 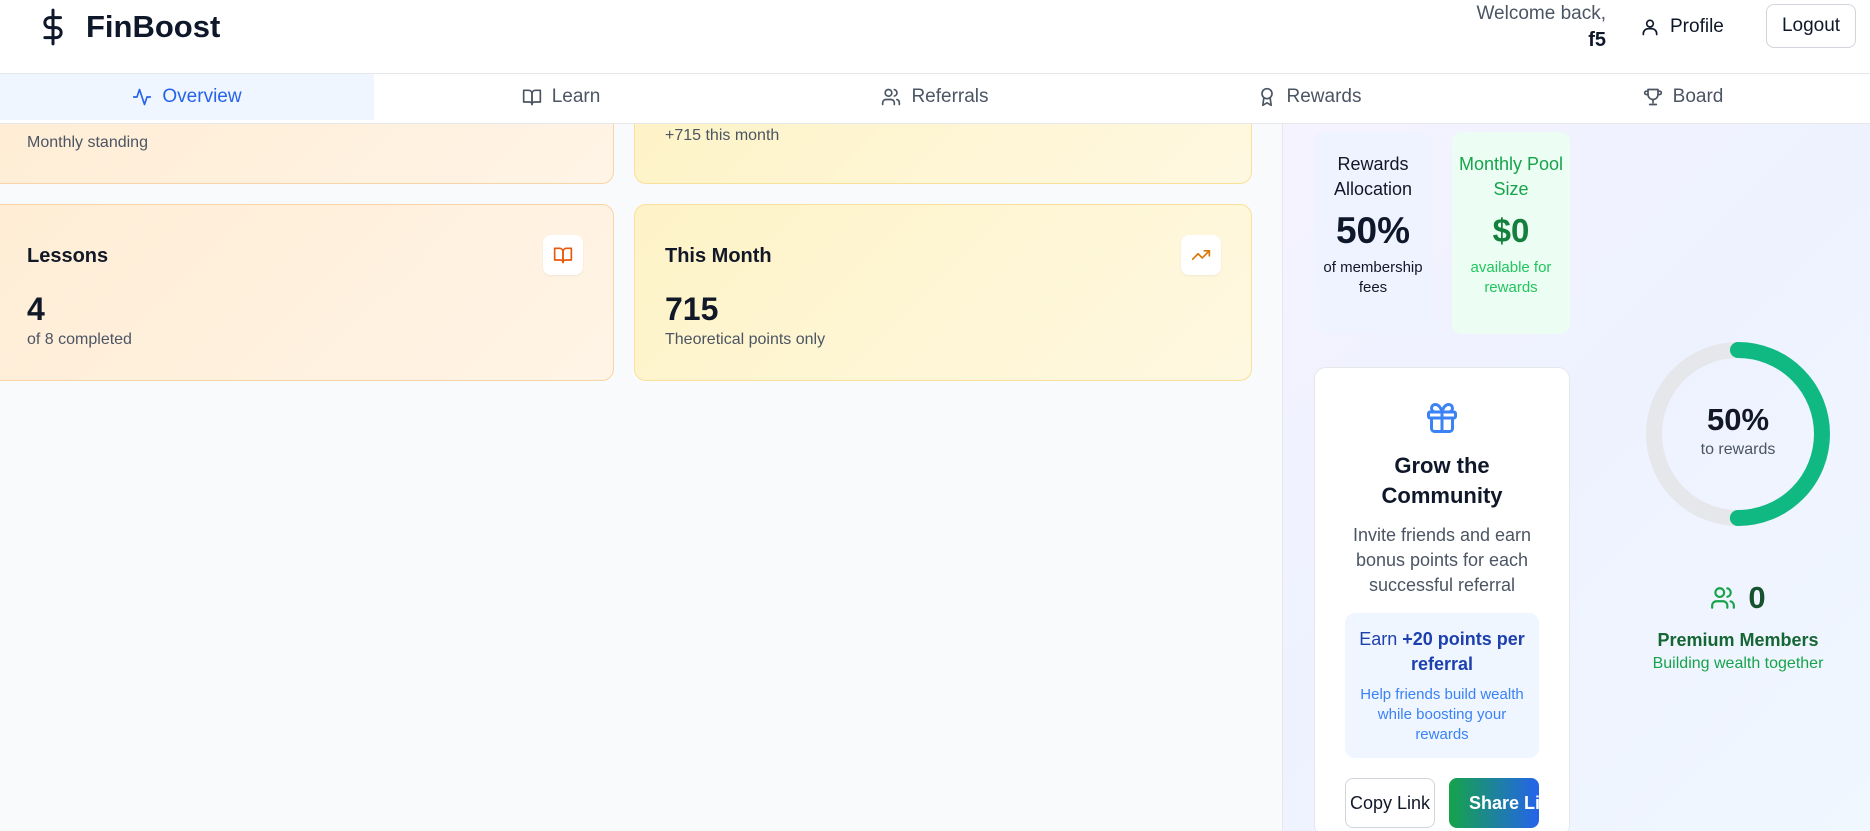 What do you see at coordinates (1381, 639) in the screenshot?
I see `earn-prefix: Earn` at bounding box center [1381, 639].